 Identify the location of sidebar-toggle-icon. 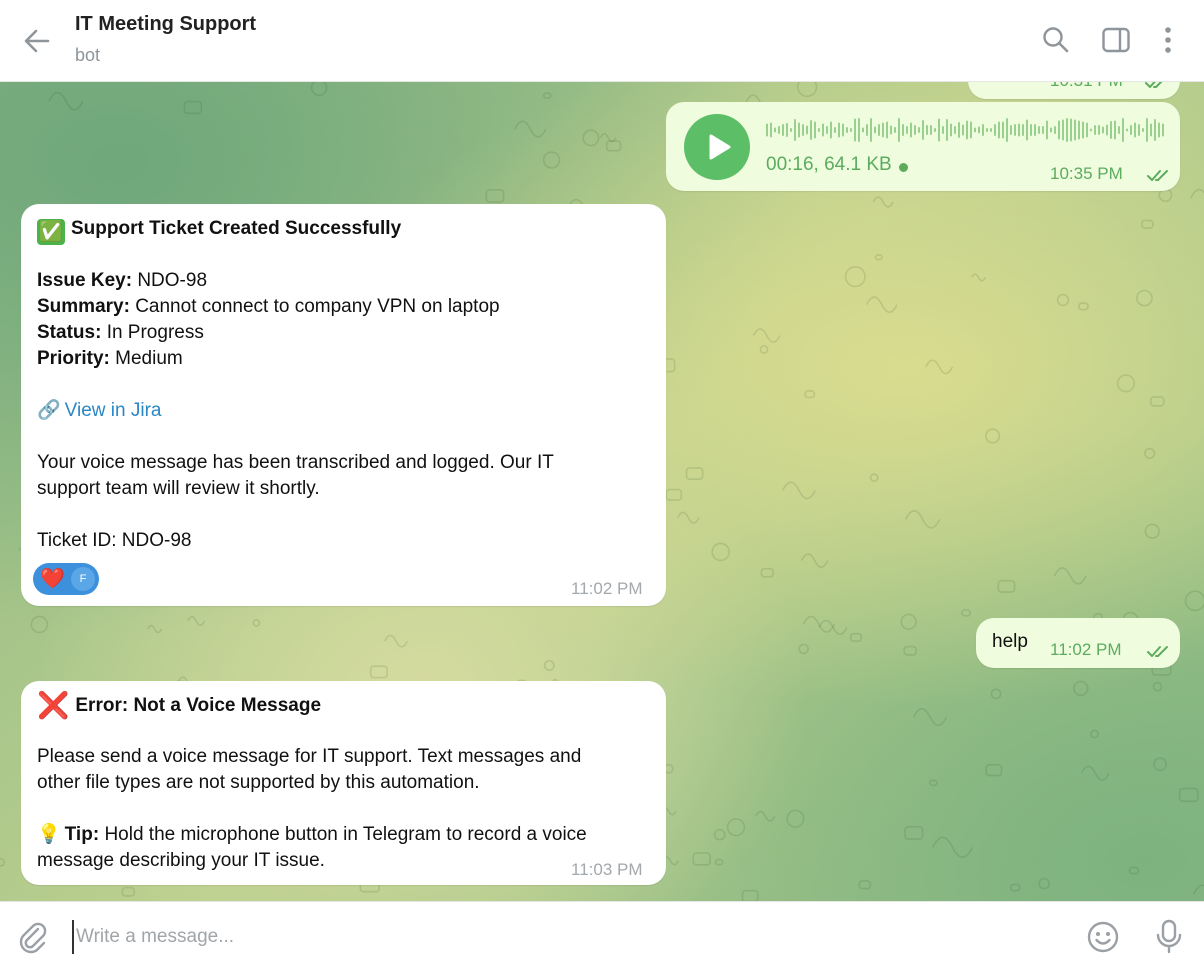
(1116, 40).